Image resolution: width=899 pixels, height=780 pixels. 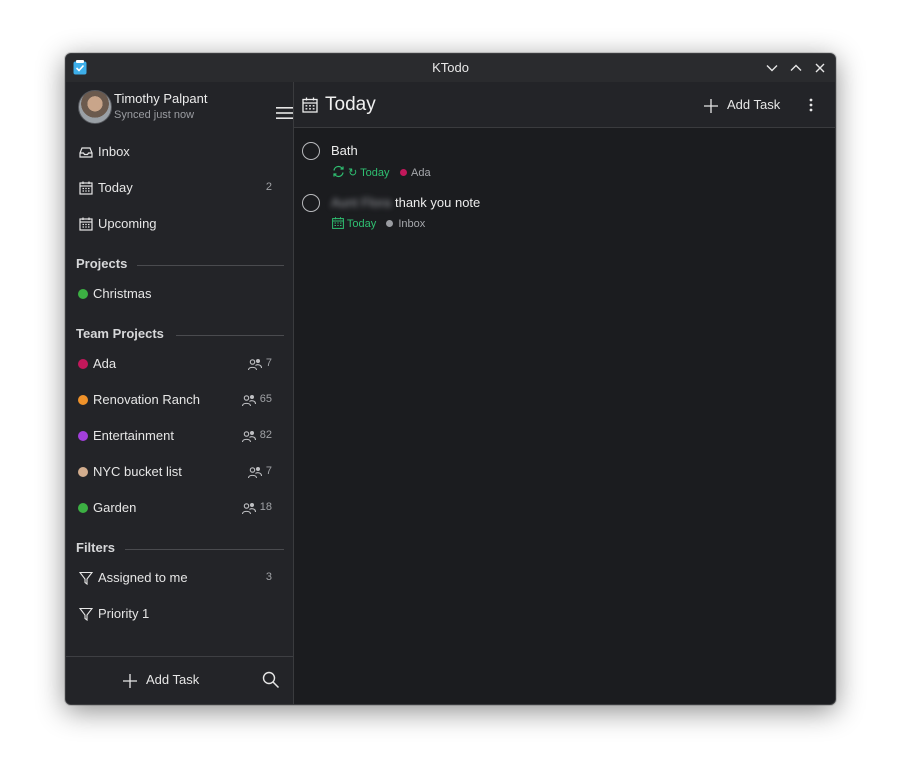 I want to click on item-count: 2, so click(x=268, y=187).